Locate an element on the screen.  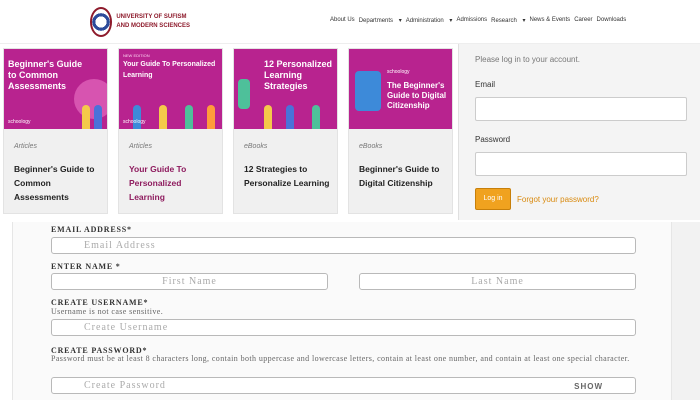
enter-name-label: ENTER NAME * is located at coordinates (86, 266).